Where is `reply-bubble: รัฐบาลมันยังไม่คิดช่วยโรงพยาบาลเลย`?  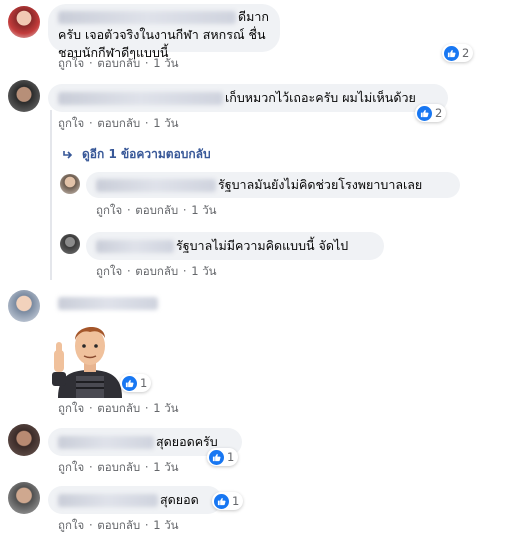
reply-bubble: รัฐบาลมันยังไม่คิดช่วยโรงพยาบาลเลย is located at coordinates (273, 185).